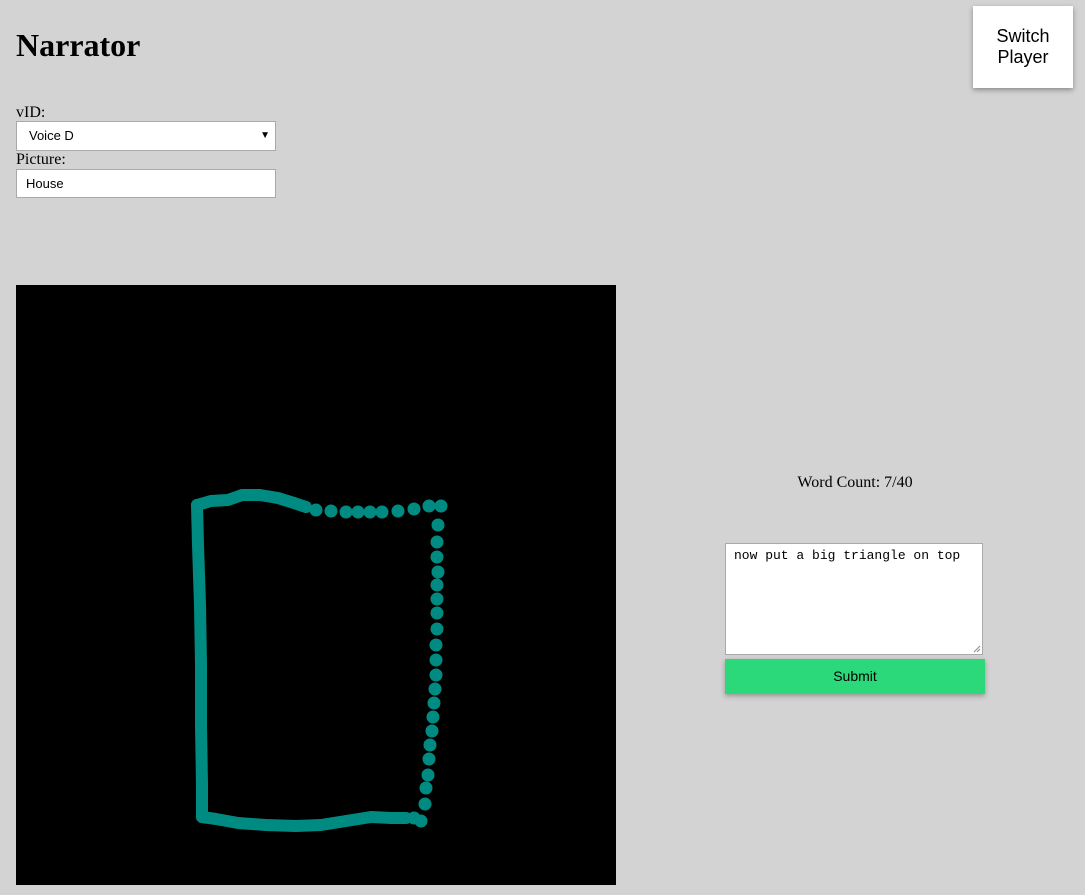 Image resolution: width=1085 pixels, height=895 pixels. Describe the element at coordinates (78, 45) in the screenshot. I see `page-title: Narrator` at that location.